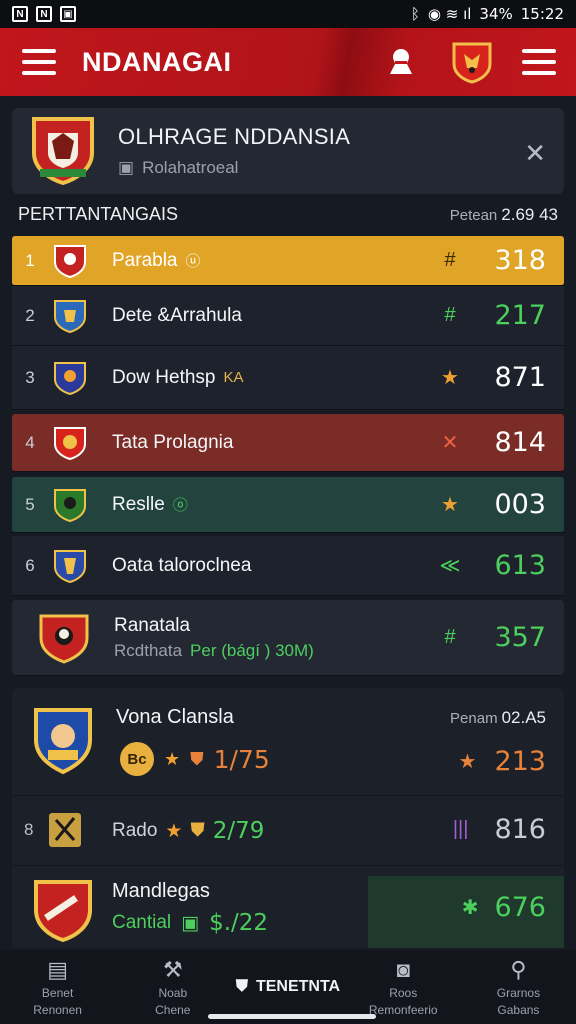 Image resolution: width=576 pixels, height=1024 pixels. What do you see at coordinates (288, 316) in the screenshot?
I see `table-row: 2 Dete &Arrahula # 217` at bounding box center [288, 316].